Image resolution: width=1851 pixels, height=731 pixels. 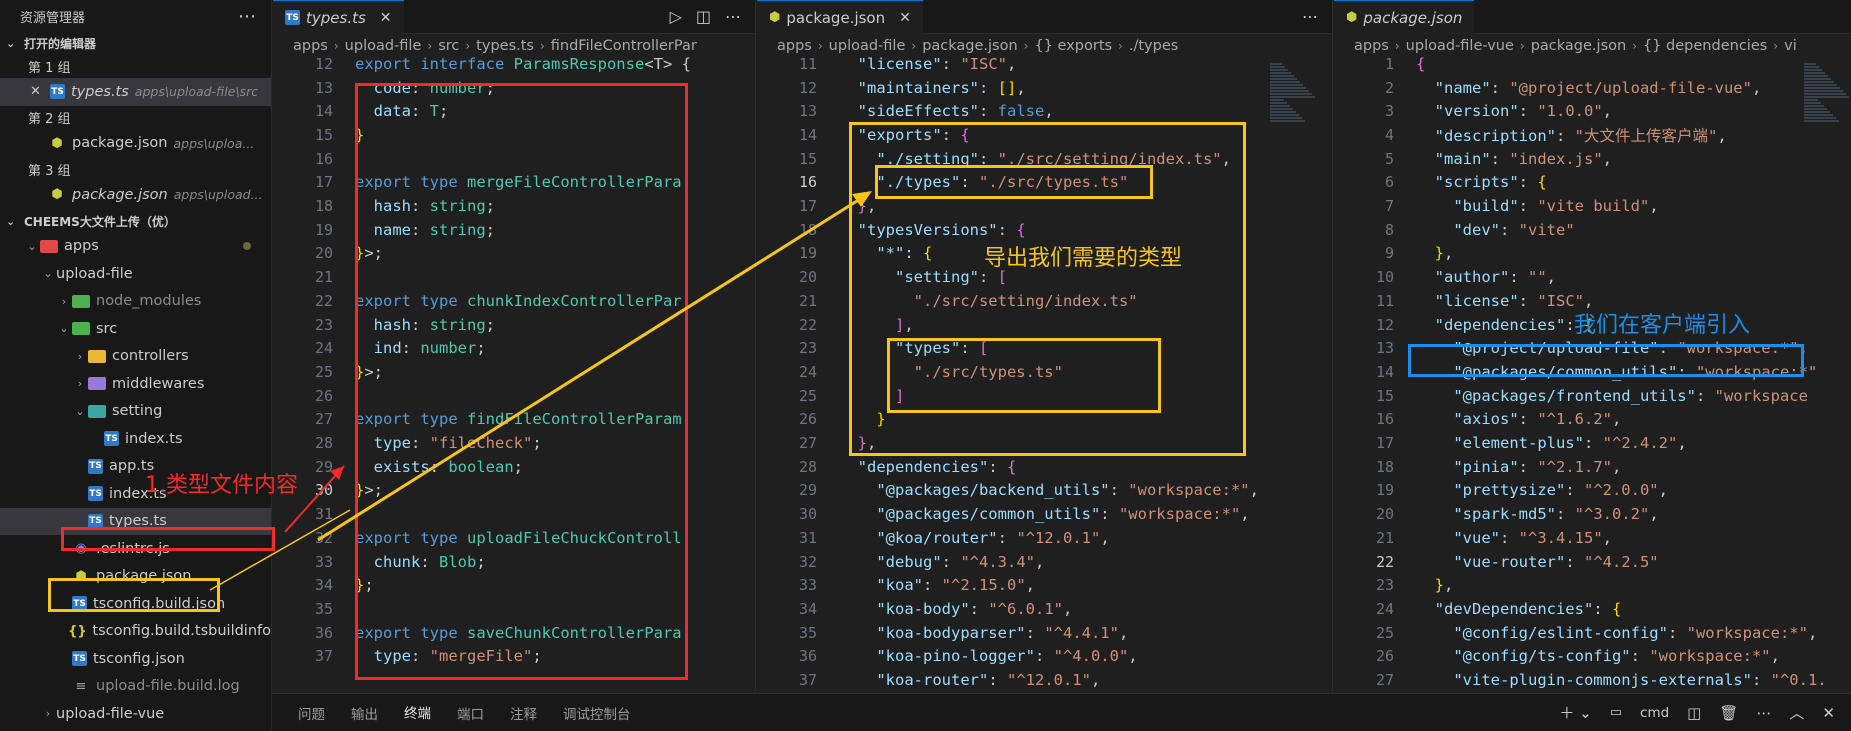 What do you see at coordinates (323, 443) in the screenshot?
I see `line-number: 28` at bounding box center [323, 443].